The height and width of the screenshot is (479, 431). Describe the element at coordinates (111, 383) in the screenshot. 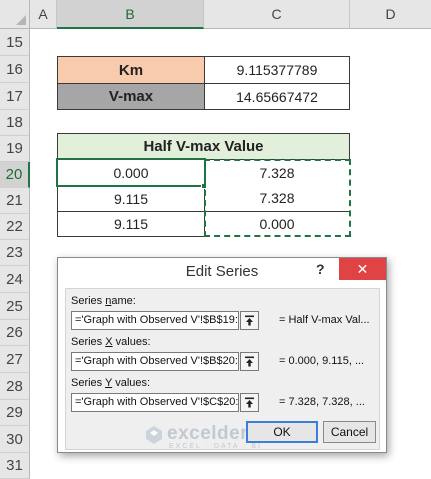

I see `series-y-label: Series Y values:` at that location.